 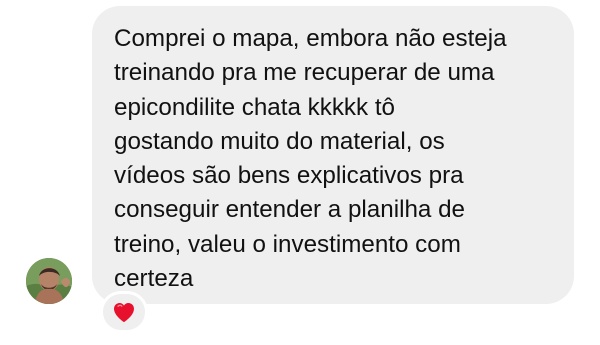 I want to click on sender-avatar, so click(x=49, y=281).